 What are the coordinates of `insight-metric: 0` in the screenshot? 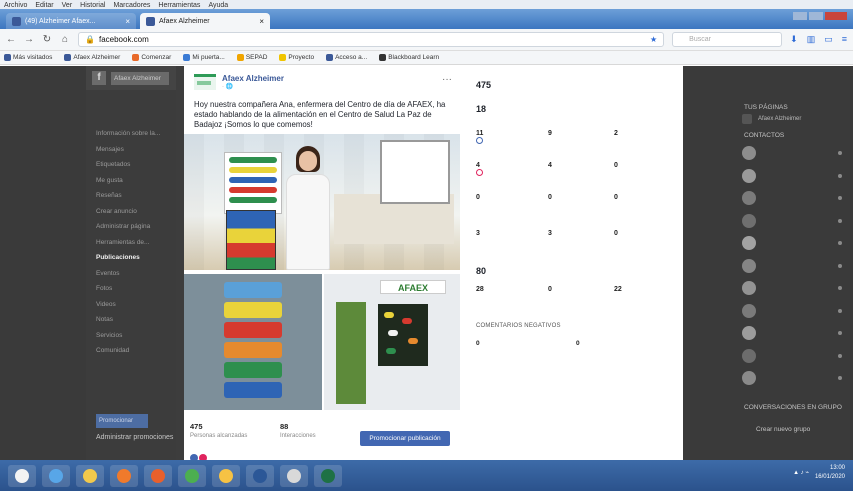 It's located at (616, 165).